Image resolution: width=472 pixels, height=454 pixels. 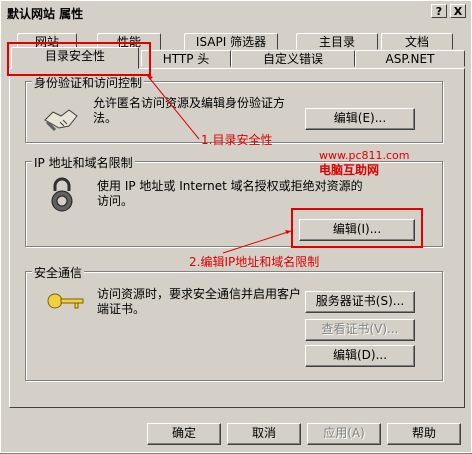 I want to click on tab-directory-security: 目录安全性, so click(x=75, y=58).